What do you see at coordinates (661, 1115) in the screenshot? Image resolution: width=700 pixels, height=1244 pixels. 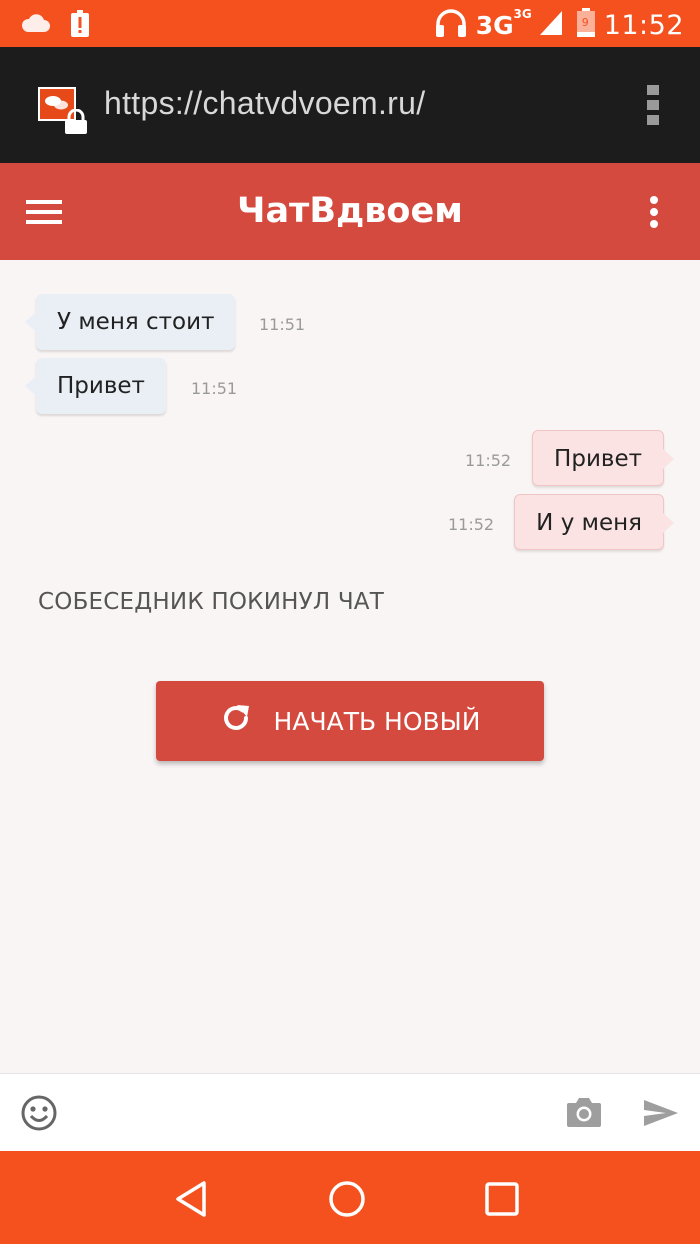 I see `send-icon` at bounding box center [661, 1115].